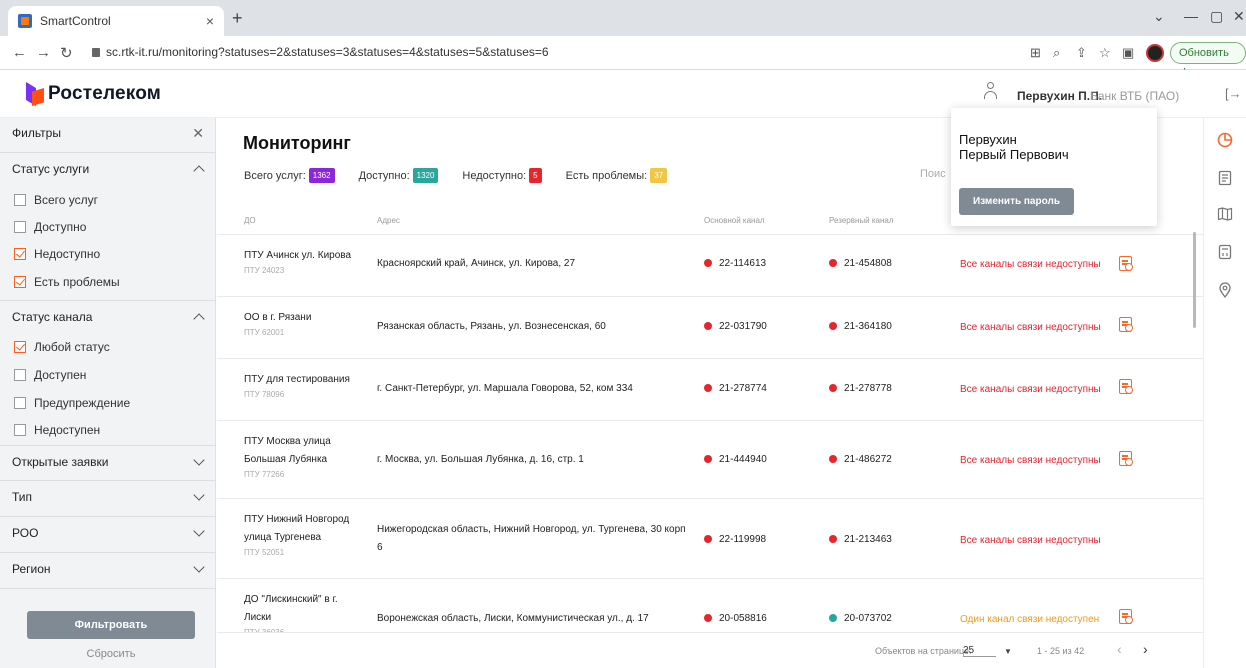 The height and width of the screenshot is (668, 1246). What do you see at coordinates (734, 220) in the screenshot?
I see `column-header-main-channel: Основной канал` at bounding box center [734, 220].